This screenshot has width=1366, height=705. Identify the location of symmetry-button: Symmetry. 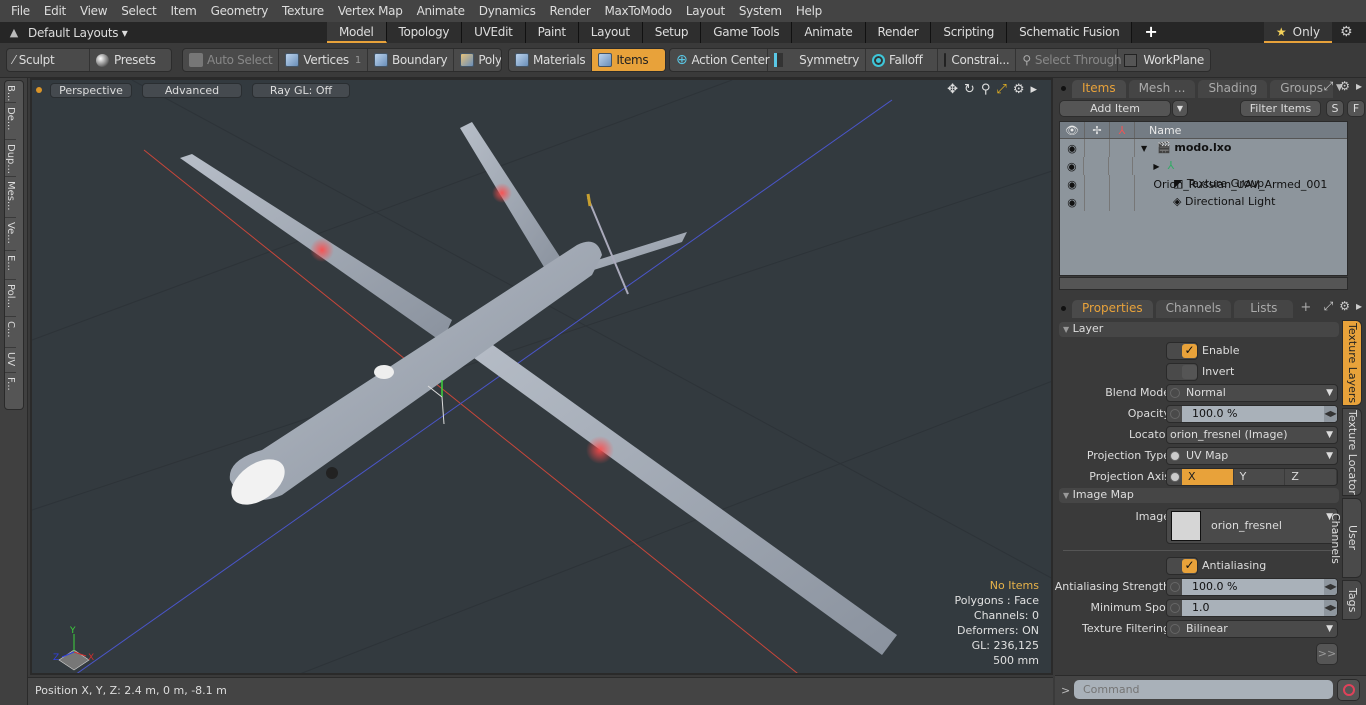
(817, 60).